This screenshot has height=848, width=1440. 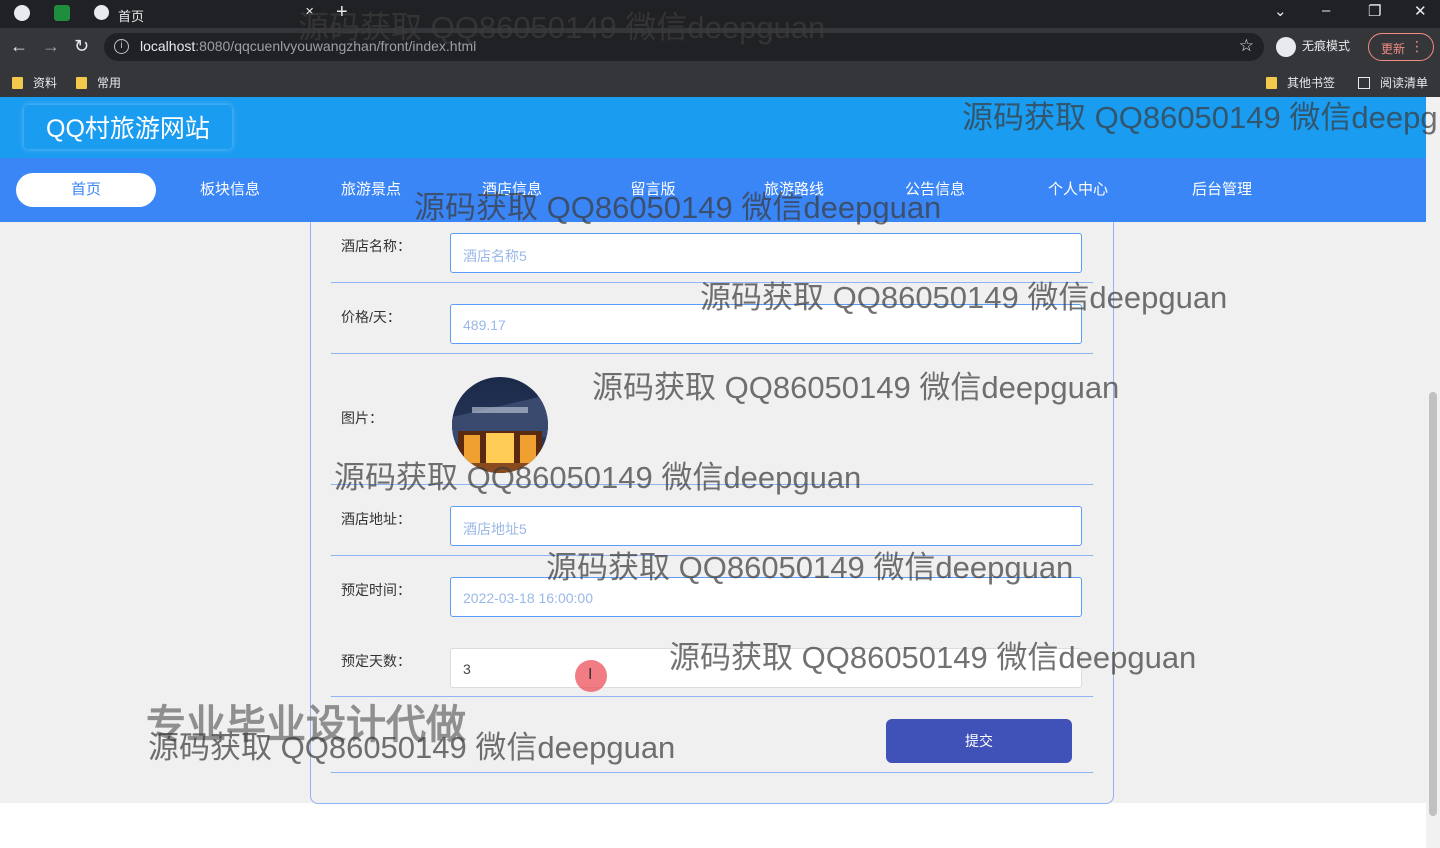 What do you see at coordinates (51, 46) in the screenshot?
I see `forward-icon: →` at bounding box center [51, 46].